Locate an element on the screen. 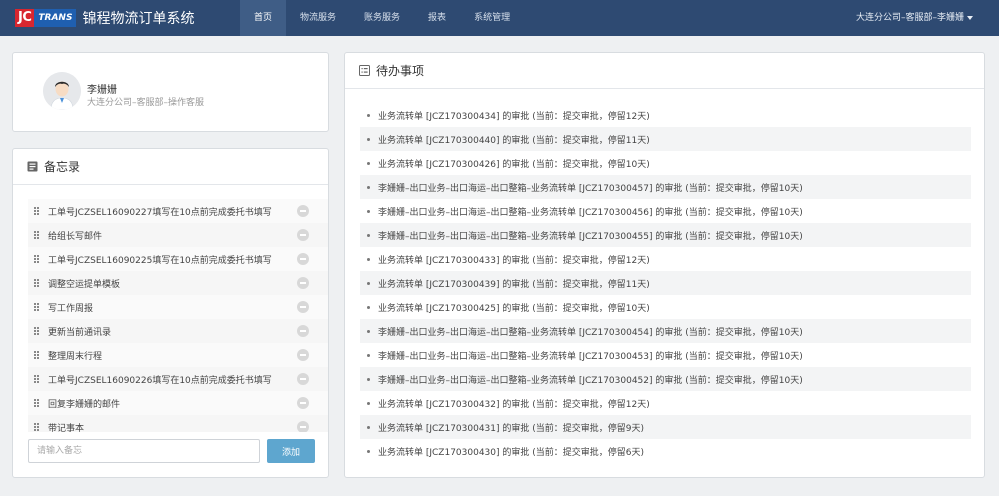 This screenshot has height=496, width=999. nav-item-system: 系统管理 is located at coordinates (492, 18).